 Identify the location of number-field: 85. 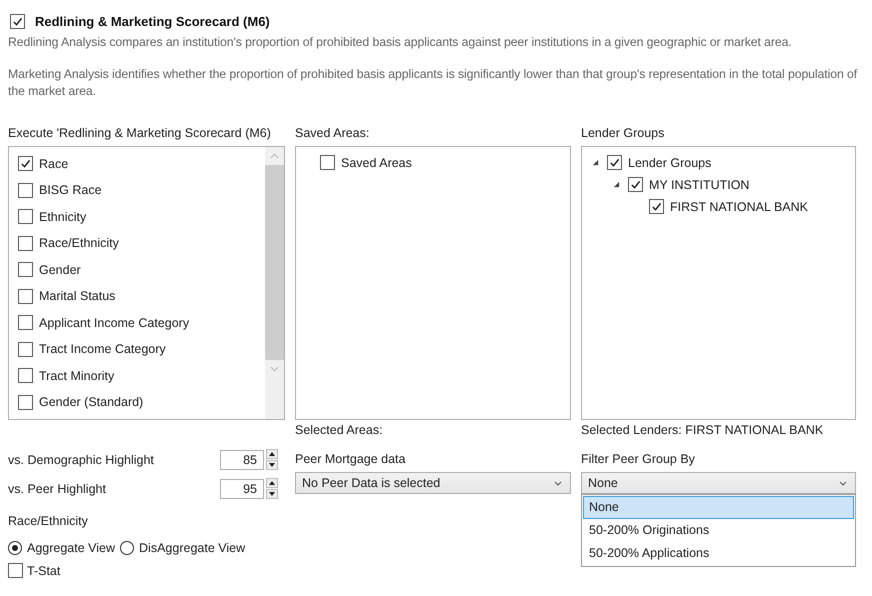
(242, 460).